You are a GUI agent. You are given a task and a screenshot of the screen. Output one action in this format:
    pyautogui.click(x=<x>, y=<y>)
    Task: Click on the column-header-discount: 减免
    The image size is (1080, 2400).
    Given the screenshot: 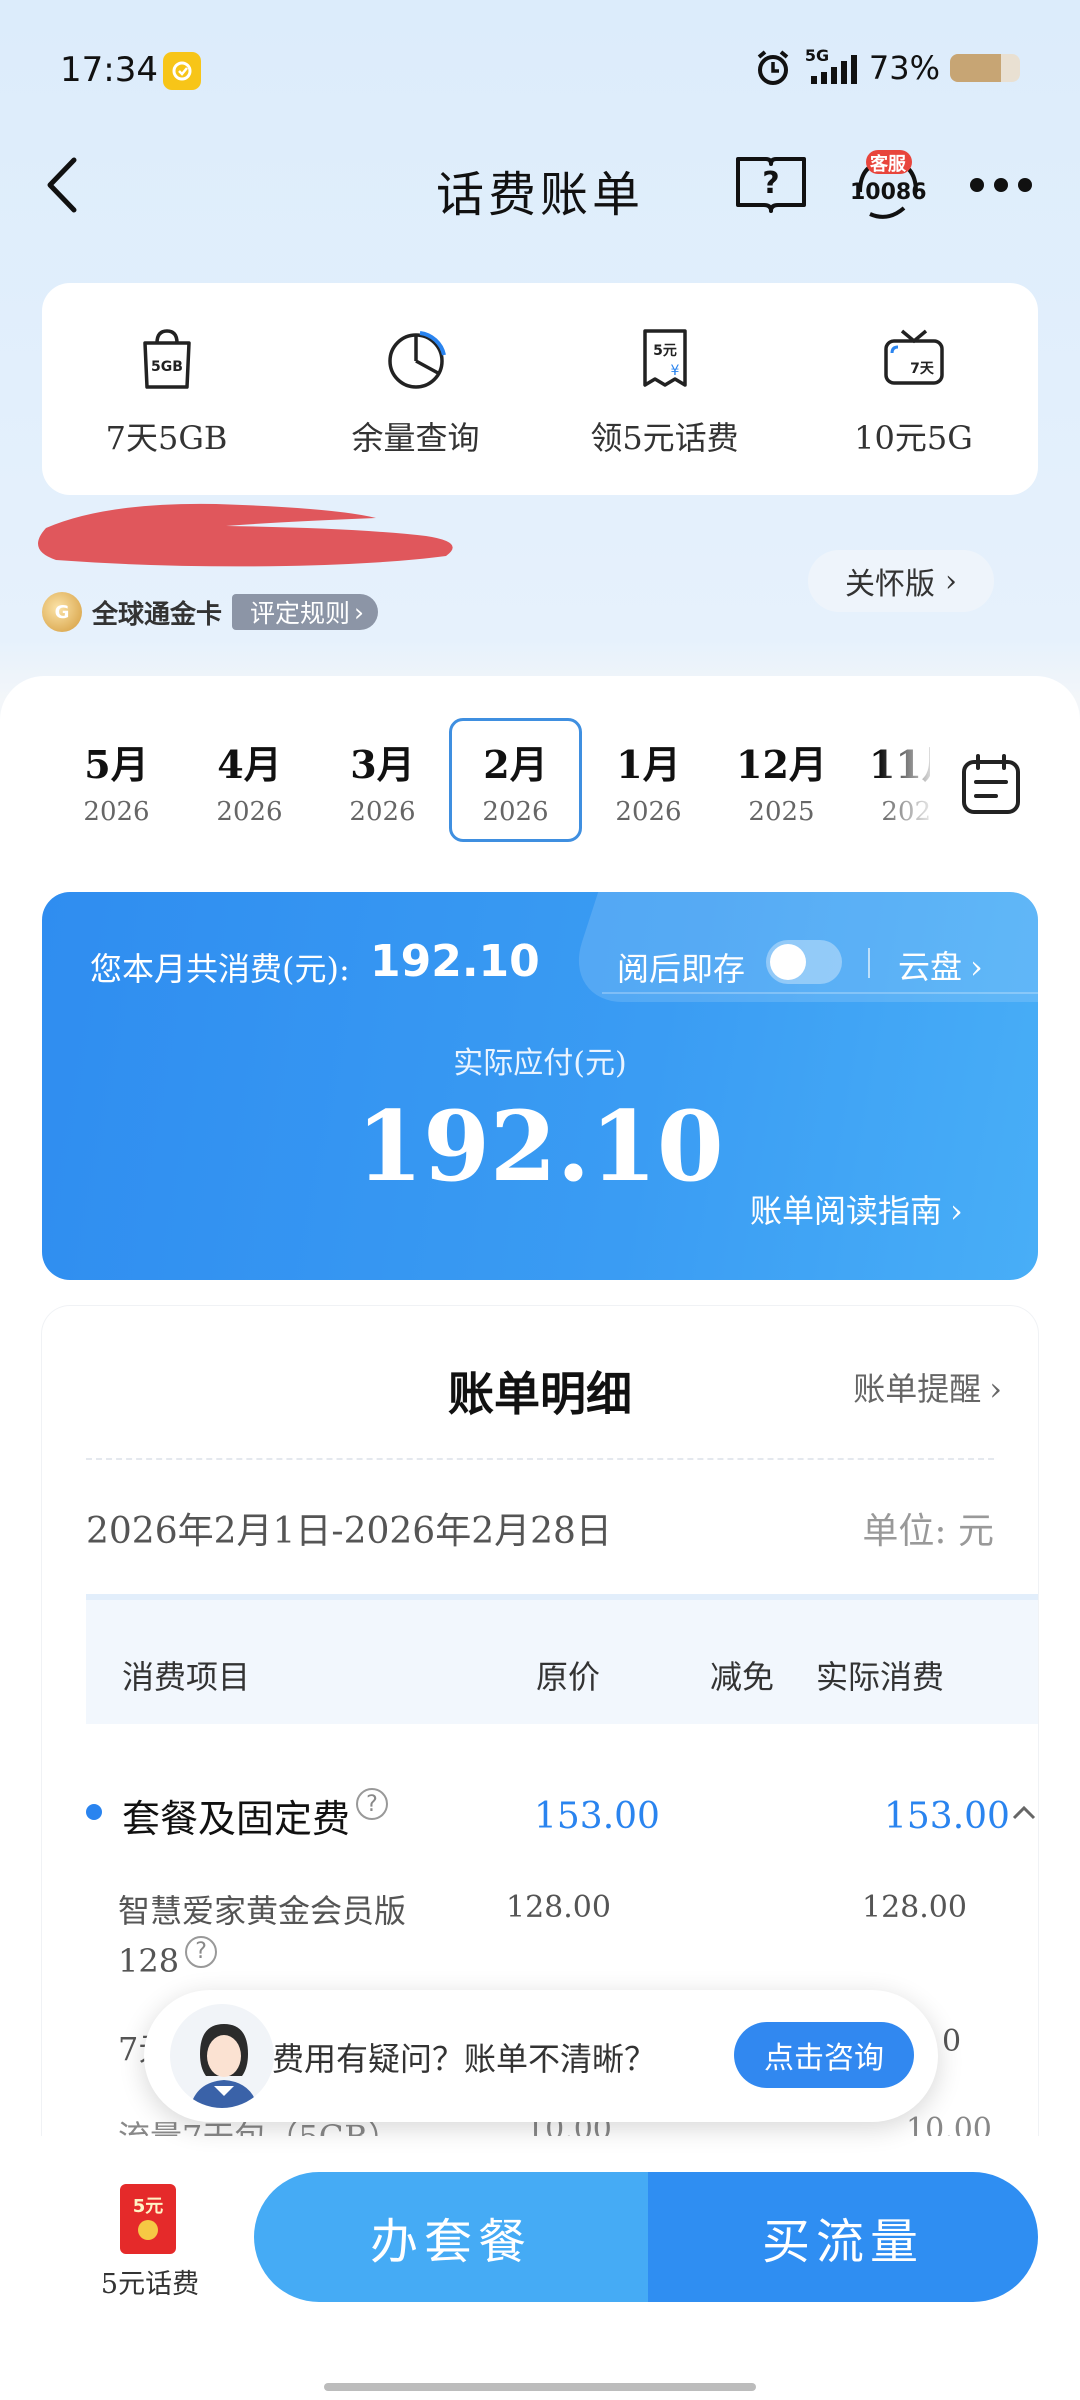 What is the action you would take?
    pyautogui.click(x=742, y=1677)
    